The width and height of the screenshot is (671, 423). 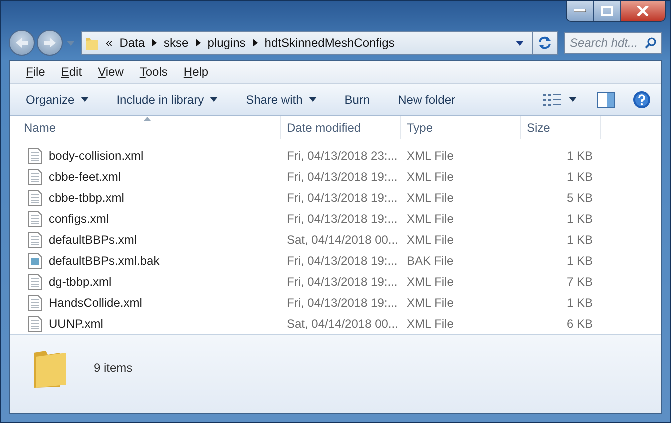 What do you see at coordinates (357, 99) in the screenshot?
I see `toolbar-button: Burn` at bounding box center [357, 99].